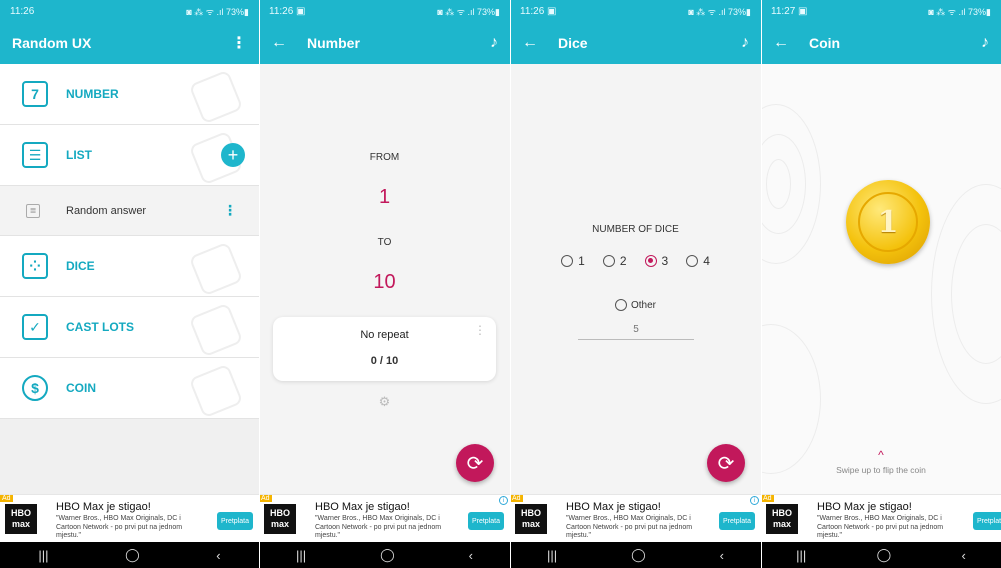 This screenshot has width=1001, height=568. I want to click on other-option-row: Other, so click(635, 305).